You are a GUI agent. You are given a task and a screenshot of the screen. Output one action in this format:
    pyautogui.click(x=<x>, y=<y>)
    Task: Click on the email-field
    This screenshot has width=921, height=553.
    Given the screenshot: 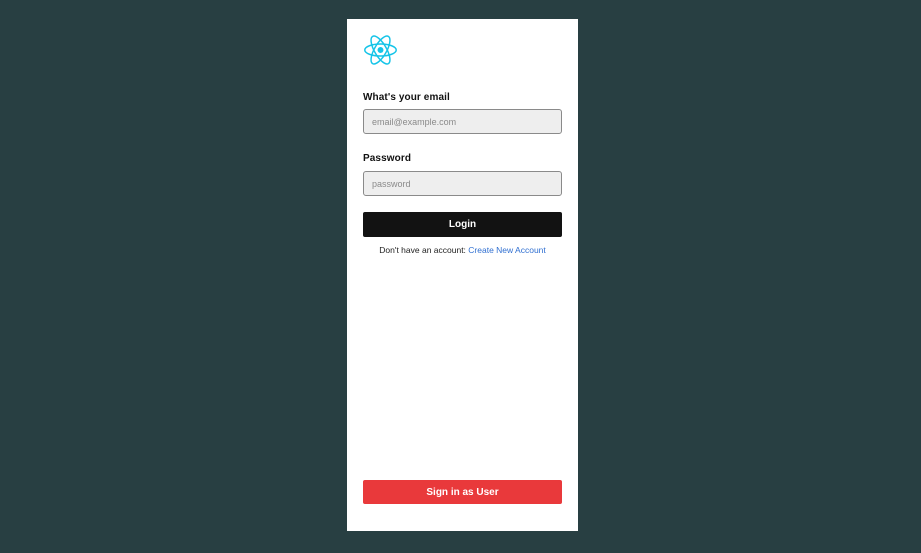 What is the action you would take?
    pyautogui.click(x=462, y=121)
    